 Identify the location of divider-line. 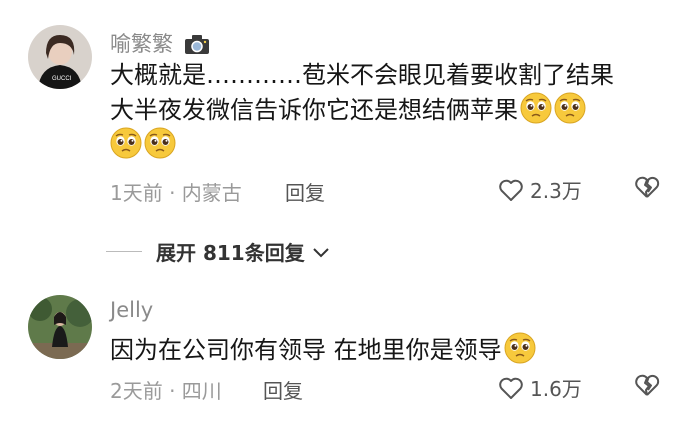
(124, 251).